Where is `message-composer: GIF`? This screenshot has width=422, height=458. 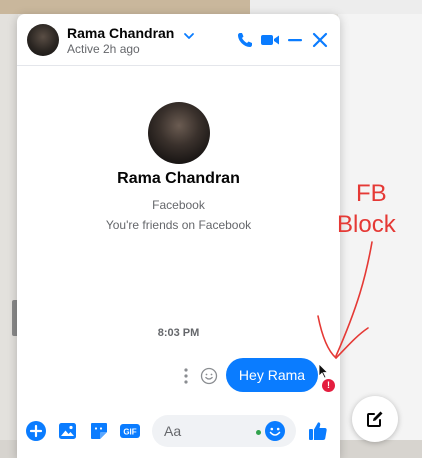
message-composer: GIF is located at coordinates (178, 435).